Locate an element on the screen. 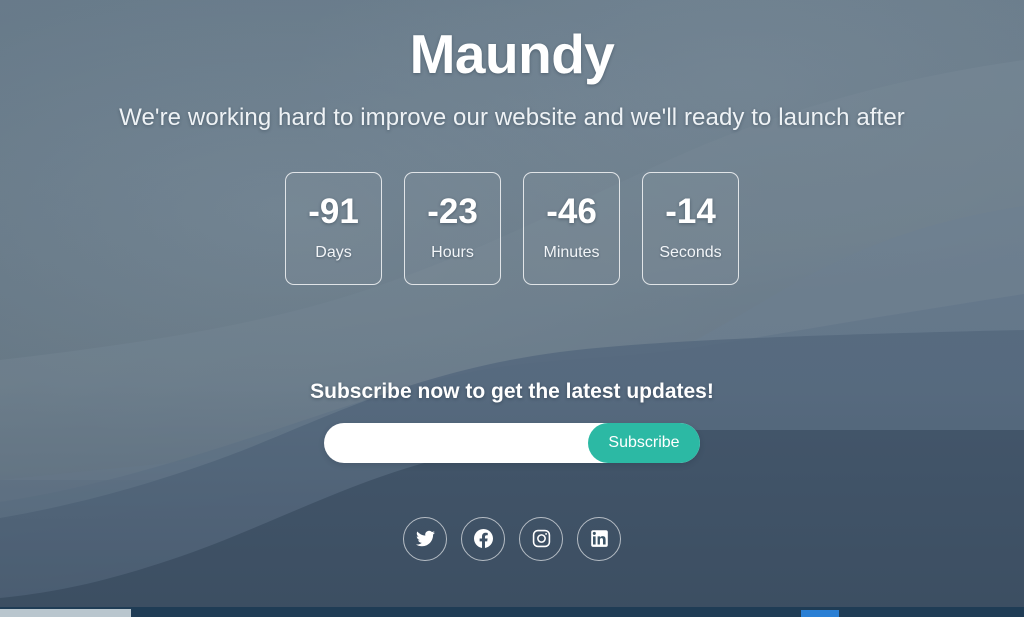  social-link-facebook is located at coordinates (483, 538).